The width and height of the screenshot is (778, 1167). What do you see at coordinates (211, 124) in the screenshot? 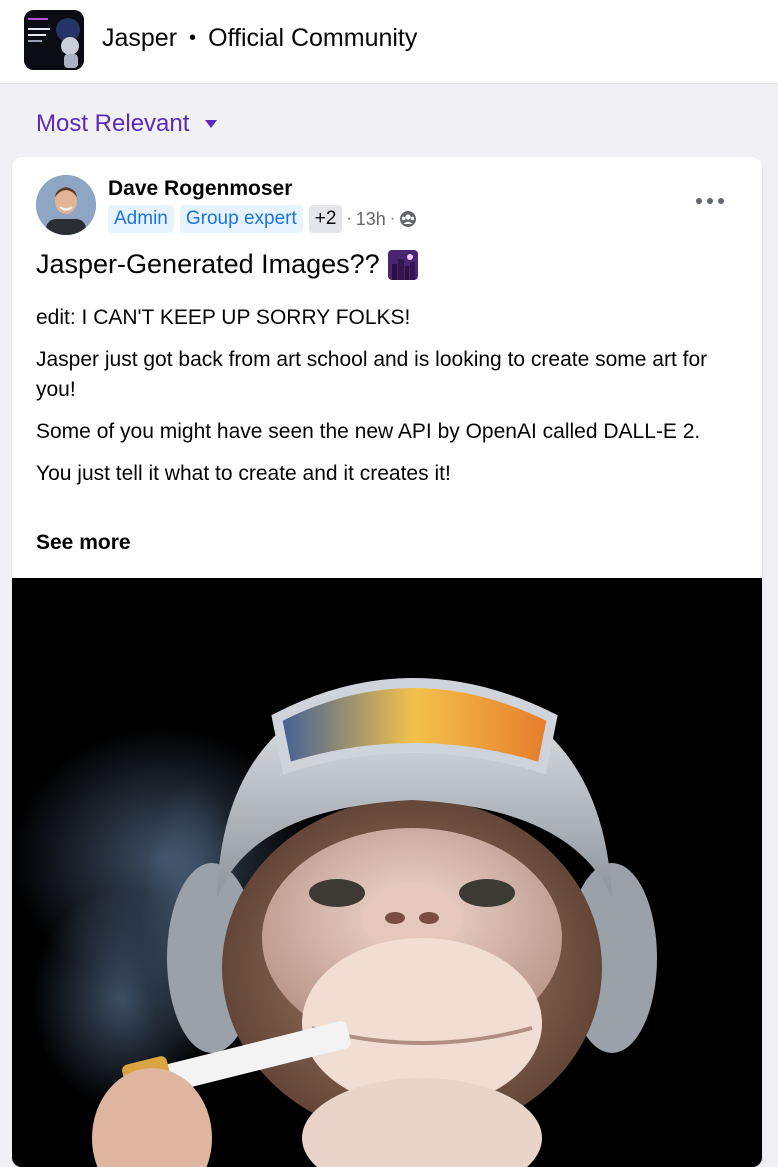
I see `caret-down-icon` at bounding box center [211, 124].